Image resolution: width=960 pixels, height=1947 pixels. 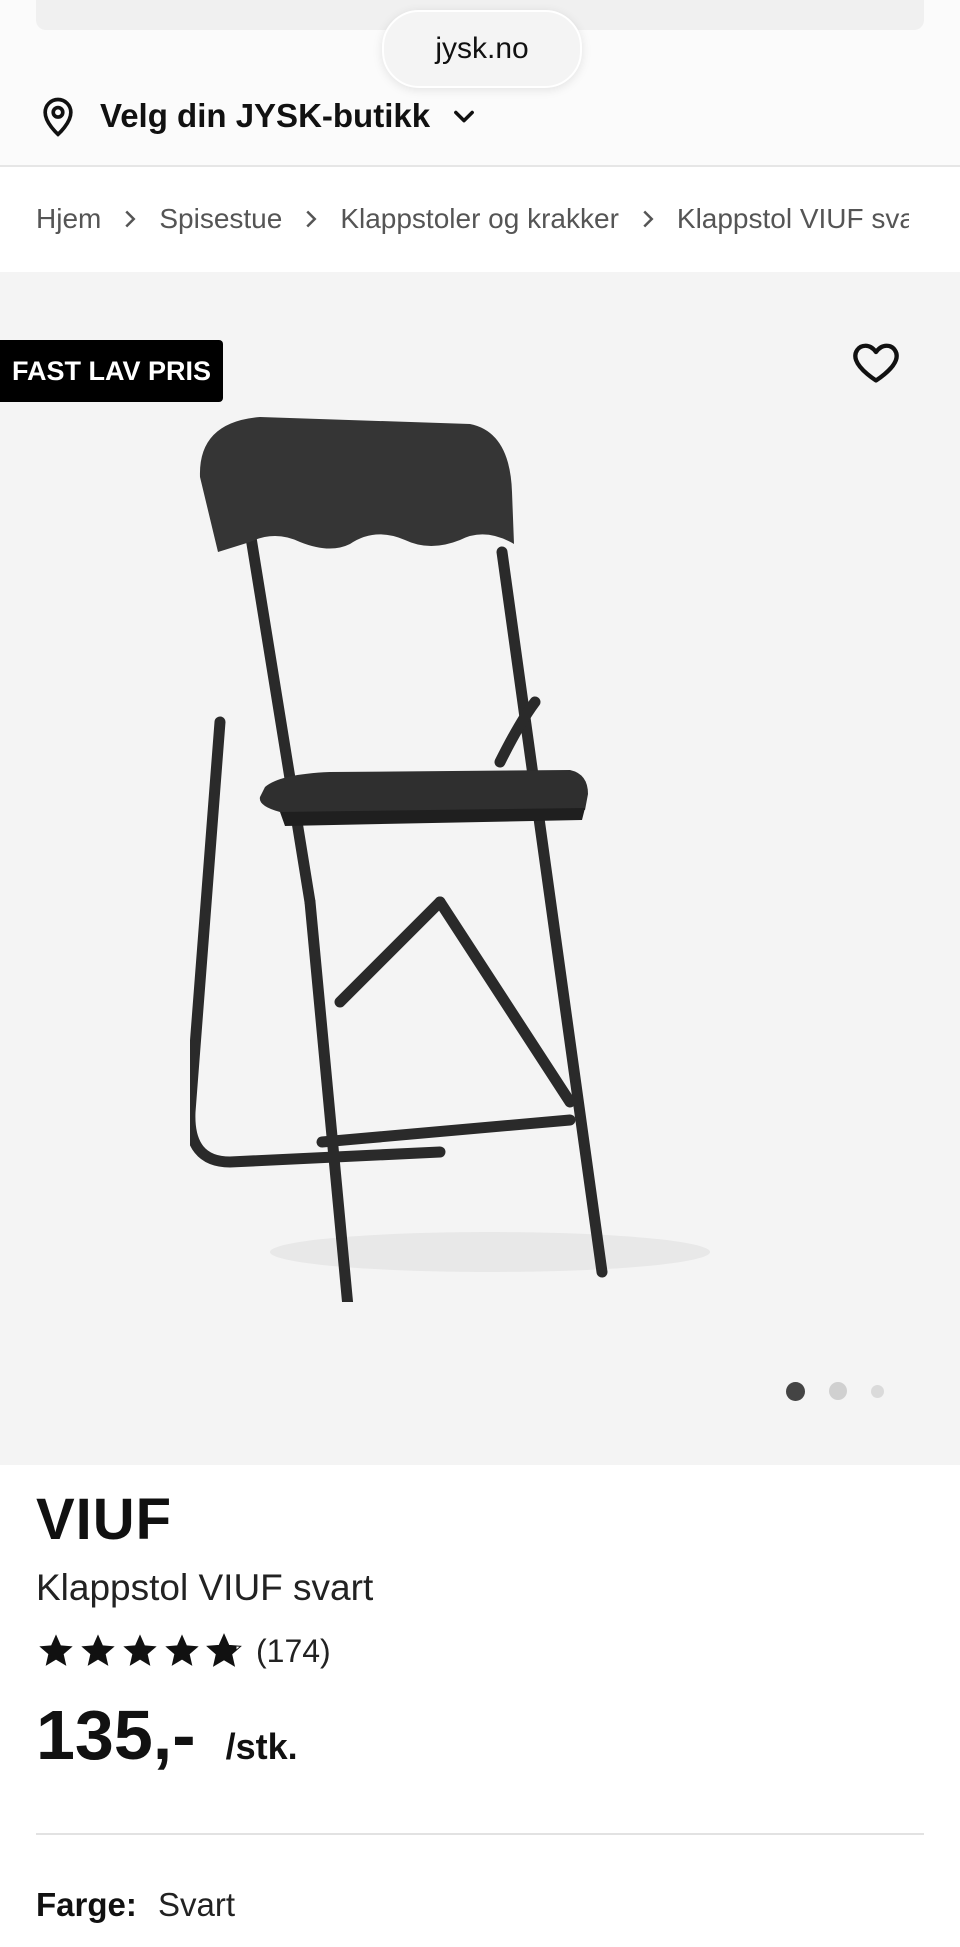 I want to click on product-name: Klappstol VIUF svart, so click(x=205, y=1587).